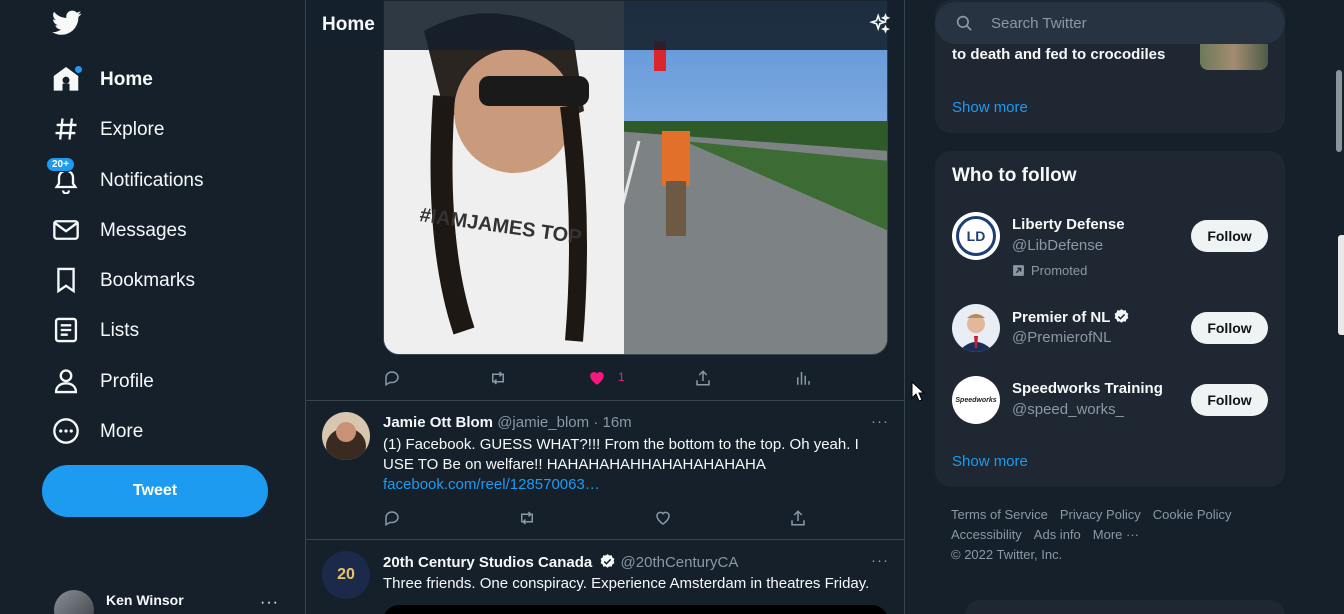 The height and width of the screenshot is (614, 1344). I want to click on search-bar, so click(1110, 23).